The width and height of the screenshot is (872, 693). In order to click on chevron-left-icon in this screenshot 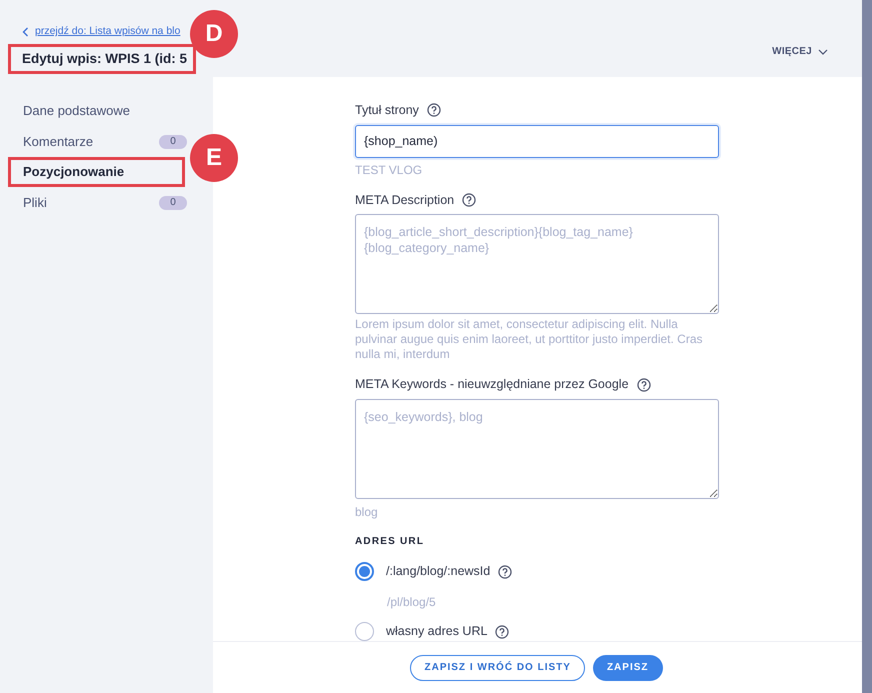, I will do `click(25, 31)`.